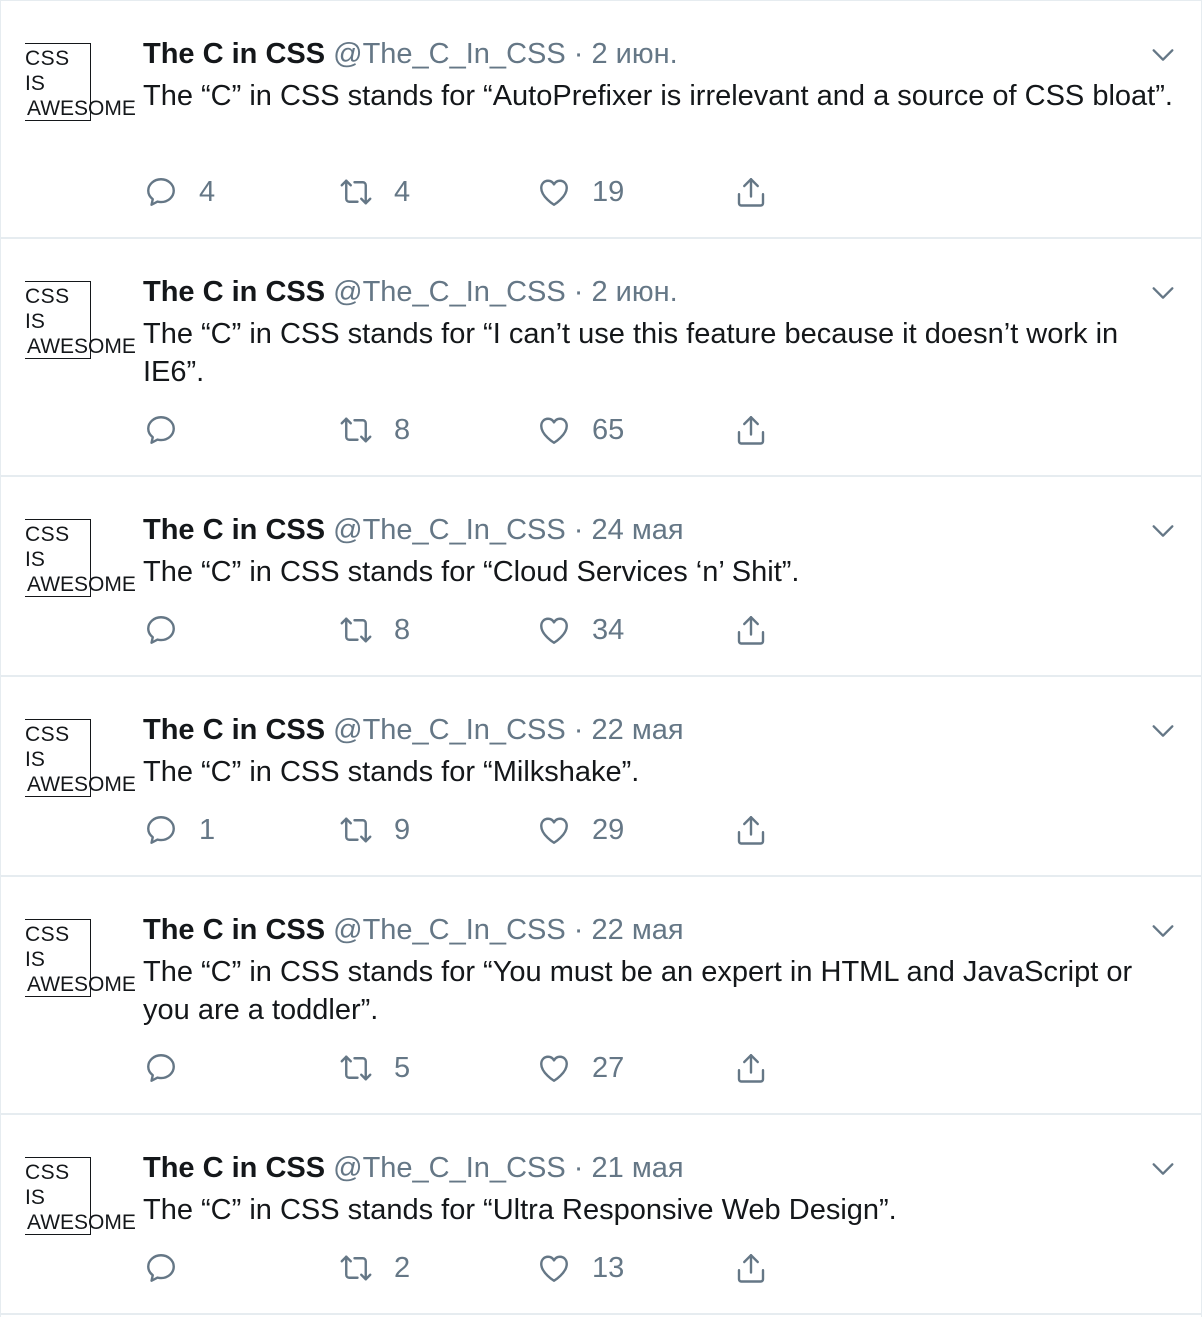 Image resolution: width=1202 pixels, height=1318 pixels. Describe the element at coordinates (374, 1068) in the screenshot. I see `retweet-button: 5` at that location.